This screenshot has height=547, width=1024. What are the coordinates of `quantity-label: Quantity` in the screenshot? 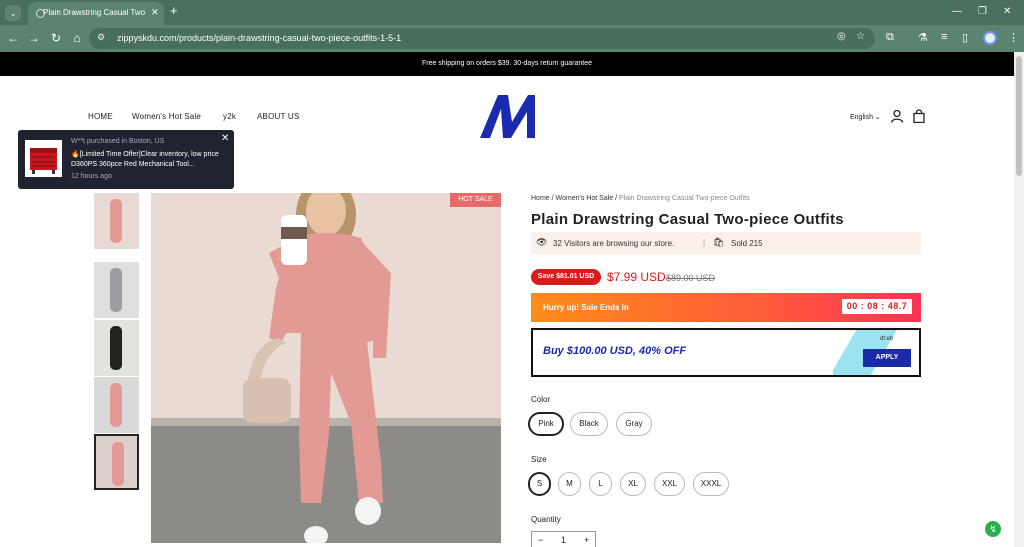 It's located at (546, 519).